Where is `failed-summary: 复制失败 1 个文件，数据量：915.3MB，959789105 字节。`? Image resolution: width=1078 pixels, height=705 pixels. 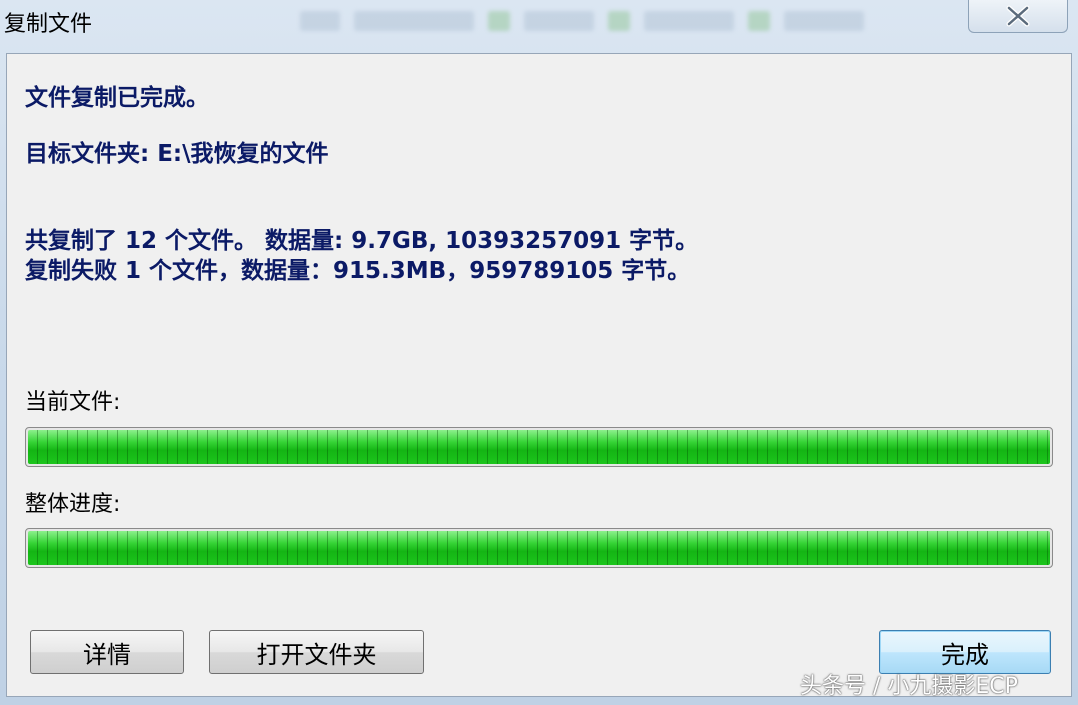
failed-summary: 复制失败 1 个文件，数据量：915.3MB，959789105 字节。 is located at coordinates (358, 271).